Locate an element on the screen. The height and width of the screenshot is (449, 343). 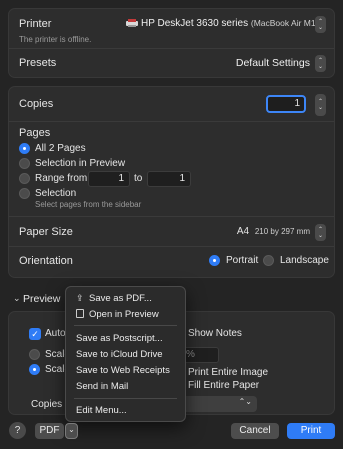
cancel-button: Cancel is located at coordinates (255, 431).